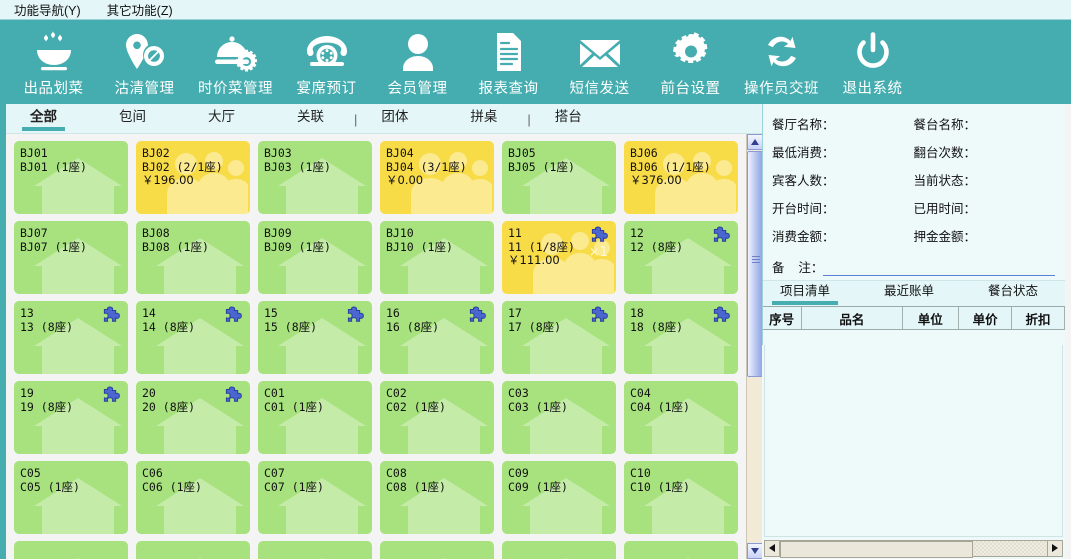  Describe the element at coordinates (755, 142) in the screenshot. I see `scroll-up-button` at that location.